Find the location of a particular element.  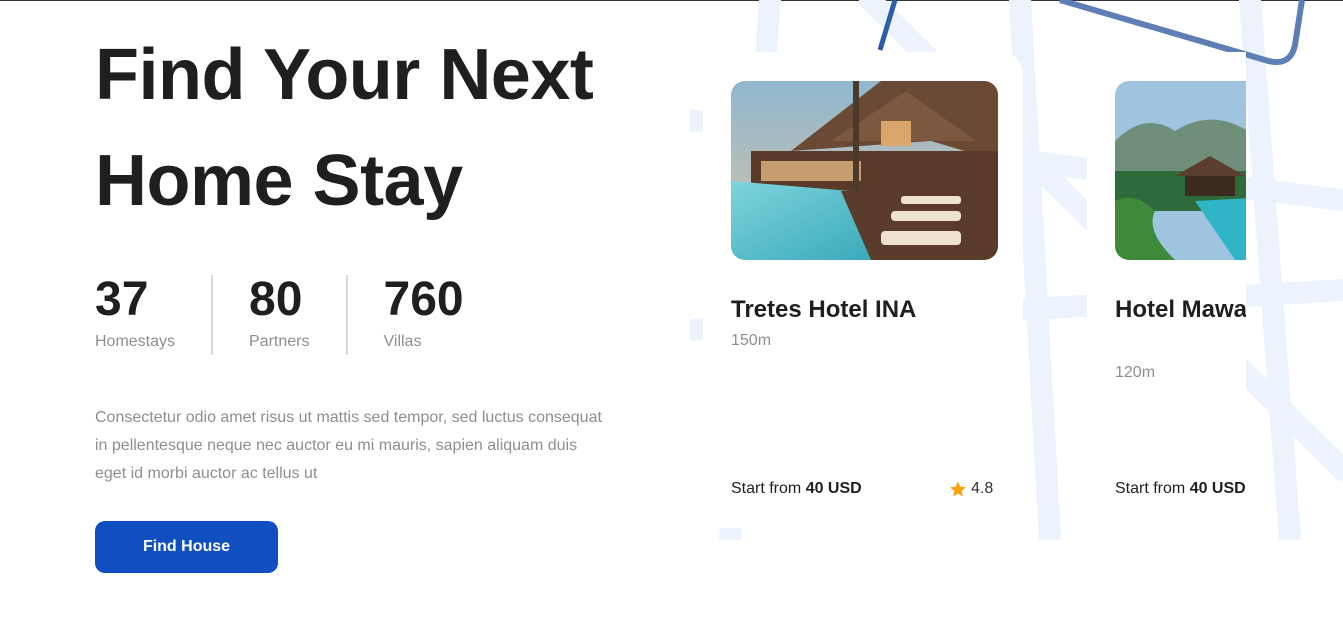

rating-value: 4.8 is located at coordinates (982, 488).